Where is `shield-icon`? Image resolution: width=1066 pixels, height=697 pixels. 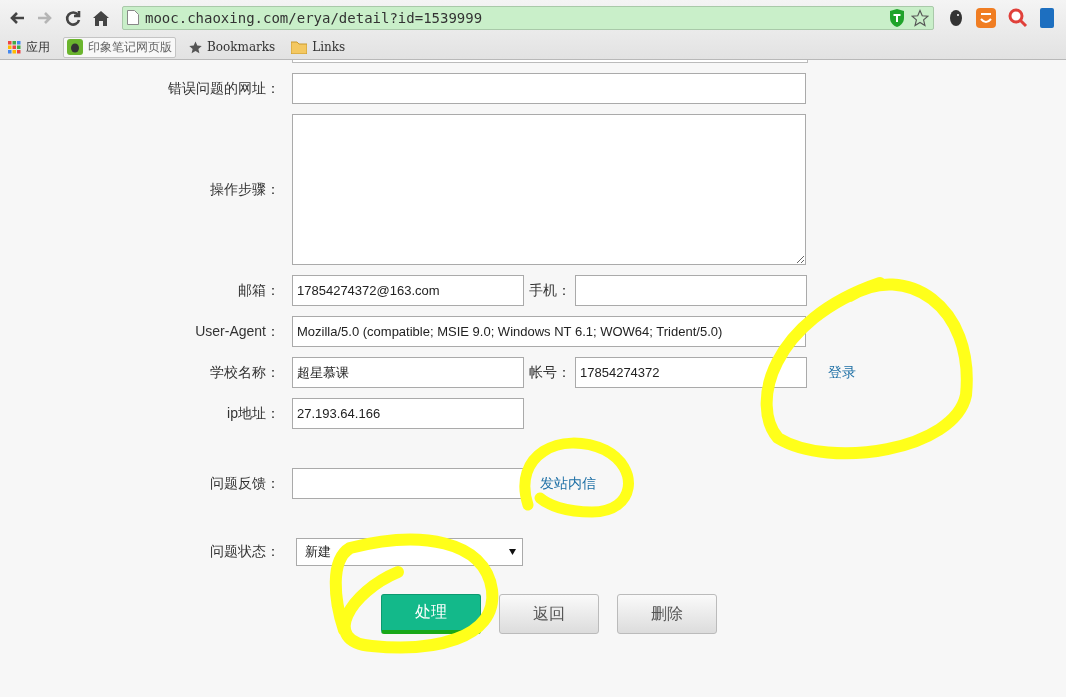
shield-icon is located at coordinates (897, 17).